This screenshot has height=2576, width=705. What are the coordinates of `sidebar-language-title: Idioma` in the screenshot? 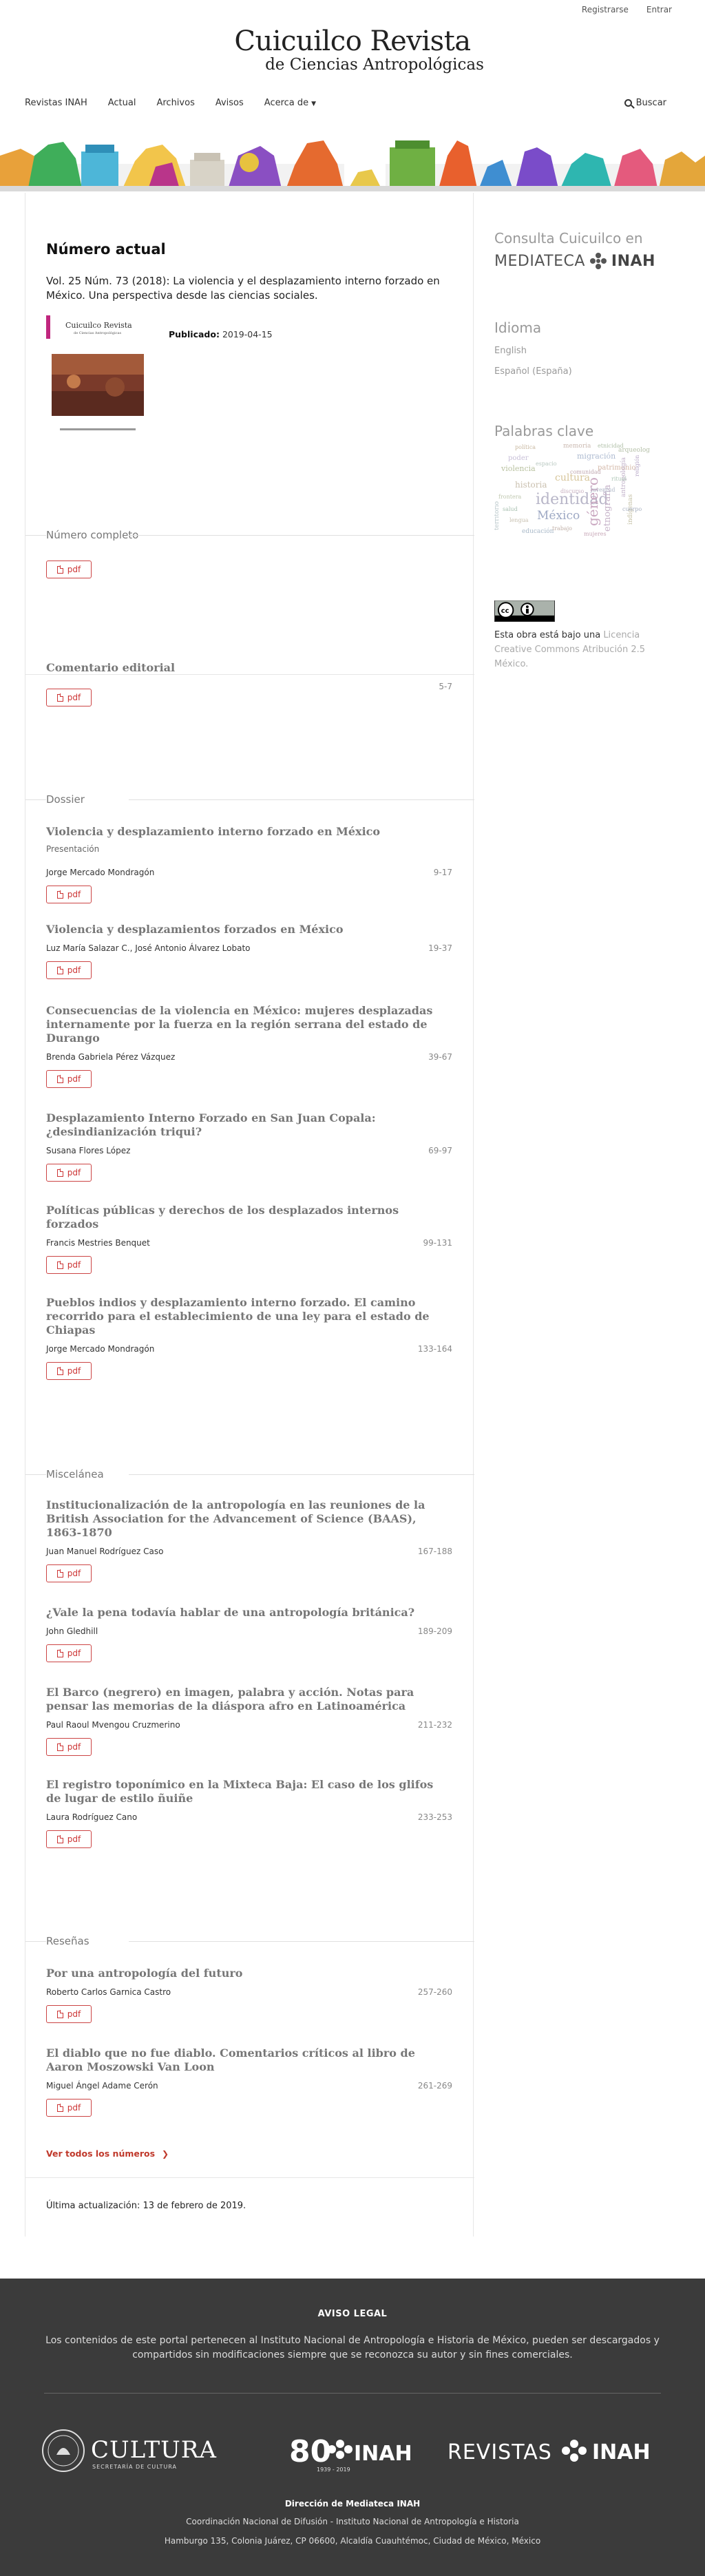 It's located at (518, 328).